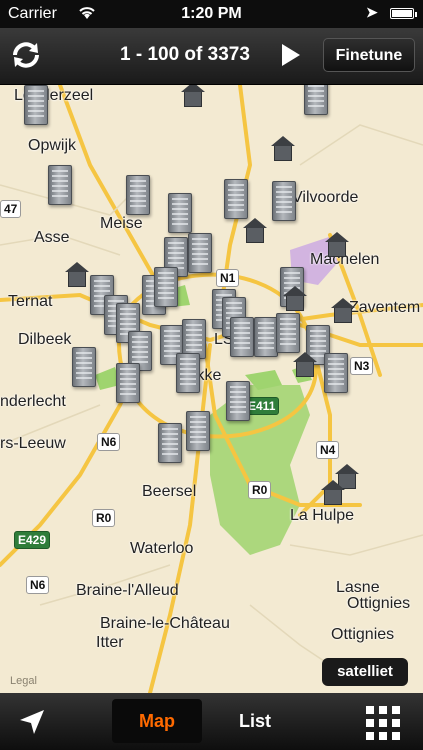 The image size is (423, 750). Describe the element at coordinates (255, 721) in the screenshot. I see `tab-list: List` at that location.